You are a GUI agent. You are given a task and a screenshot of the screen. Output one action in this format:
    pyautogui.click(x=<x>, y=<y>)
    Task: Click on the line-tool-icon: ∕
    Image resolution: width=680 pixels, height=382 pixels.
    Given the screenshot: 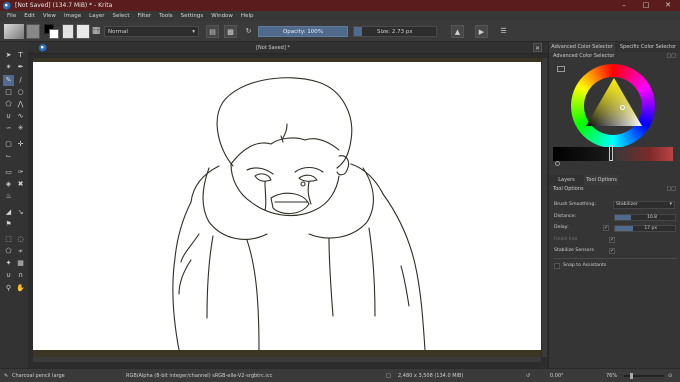 What is the action you would take?
    pyautogui.click(x=20, y=80)
    